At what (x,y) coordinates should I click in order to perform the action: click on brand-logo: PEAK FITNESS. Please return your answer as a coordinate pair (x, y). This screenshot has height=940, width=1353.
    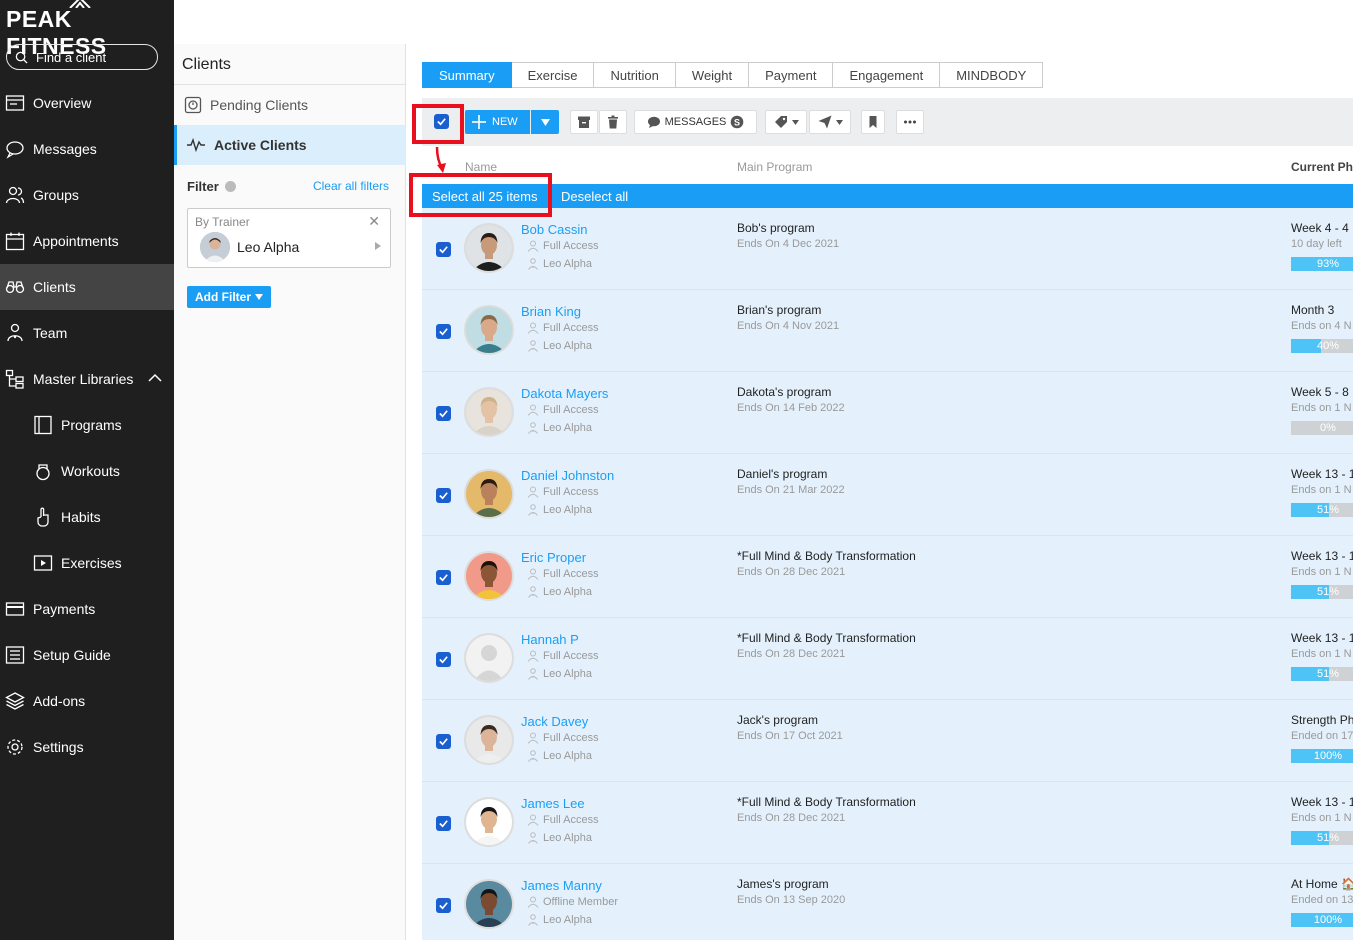
    Looking at the image, I should click on (90, 29).